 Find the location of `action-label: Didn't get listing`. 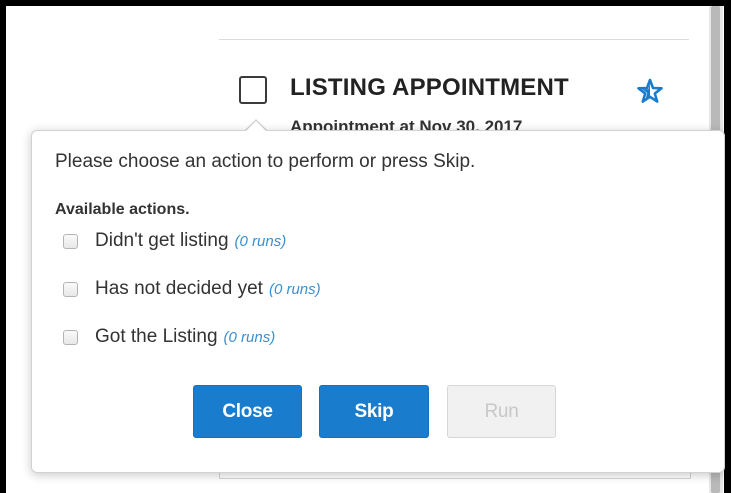

action-label: Didn't get listing is located at coordinates (162, 241).